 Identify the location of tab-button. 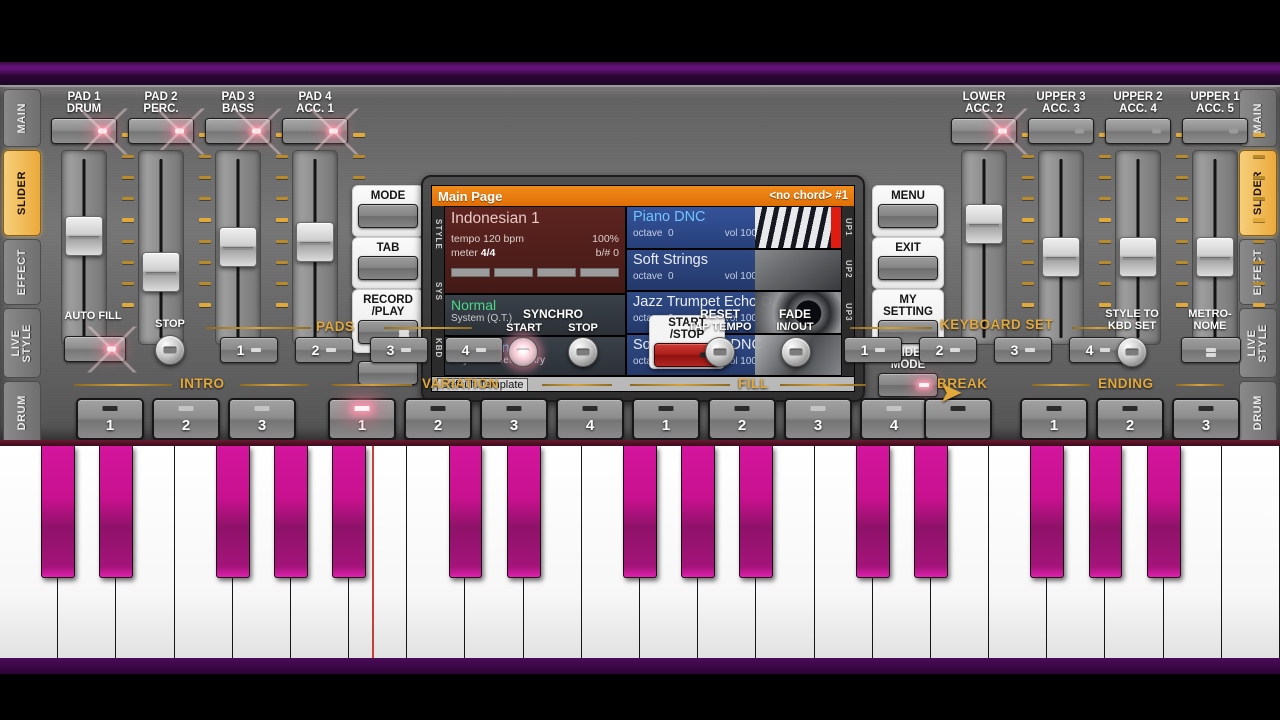
(388, 268).